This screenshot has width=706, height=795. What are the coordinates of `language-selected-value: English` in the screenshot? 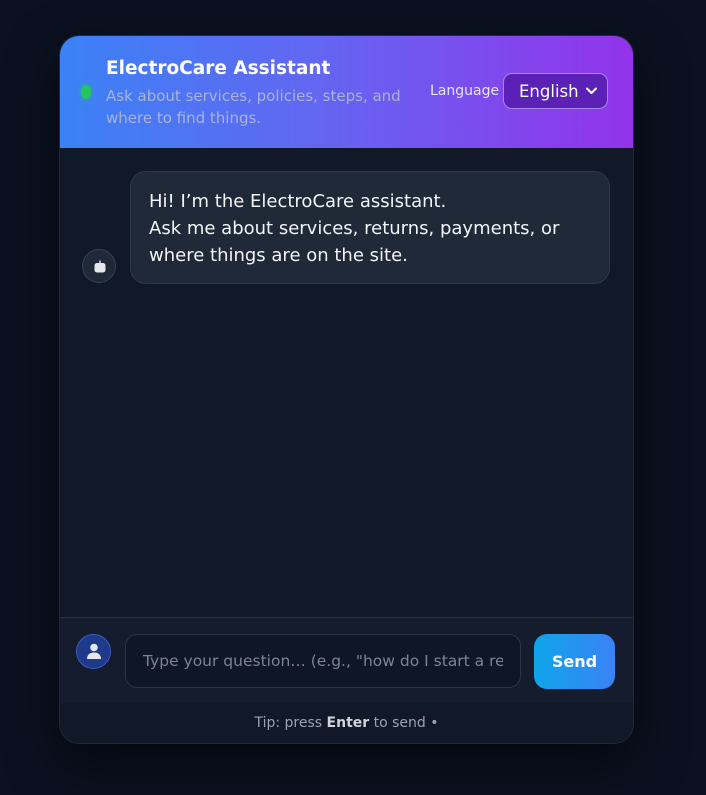 It's located at (549, 91).